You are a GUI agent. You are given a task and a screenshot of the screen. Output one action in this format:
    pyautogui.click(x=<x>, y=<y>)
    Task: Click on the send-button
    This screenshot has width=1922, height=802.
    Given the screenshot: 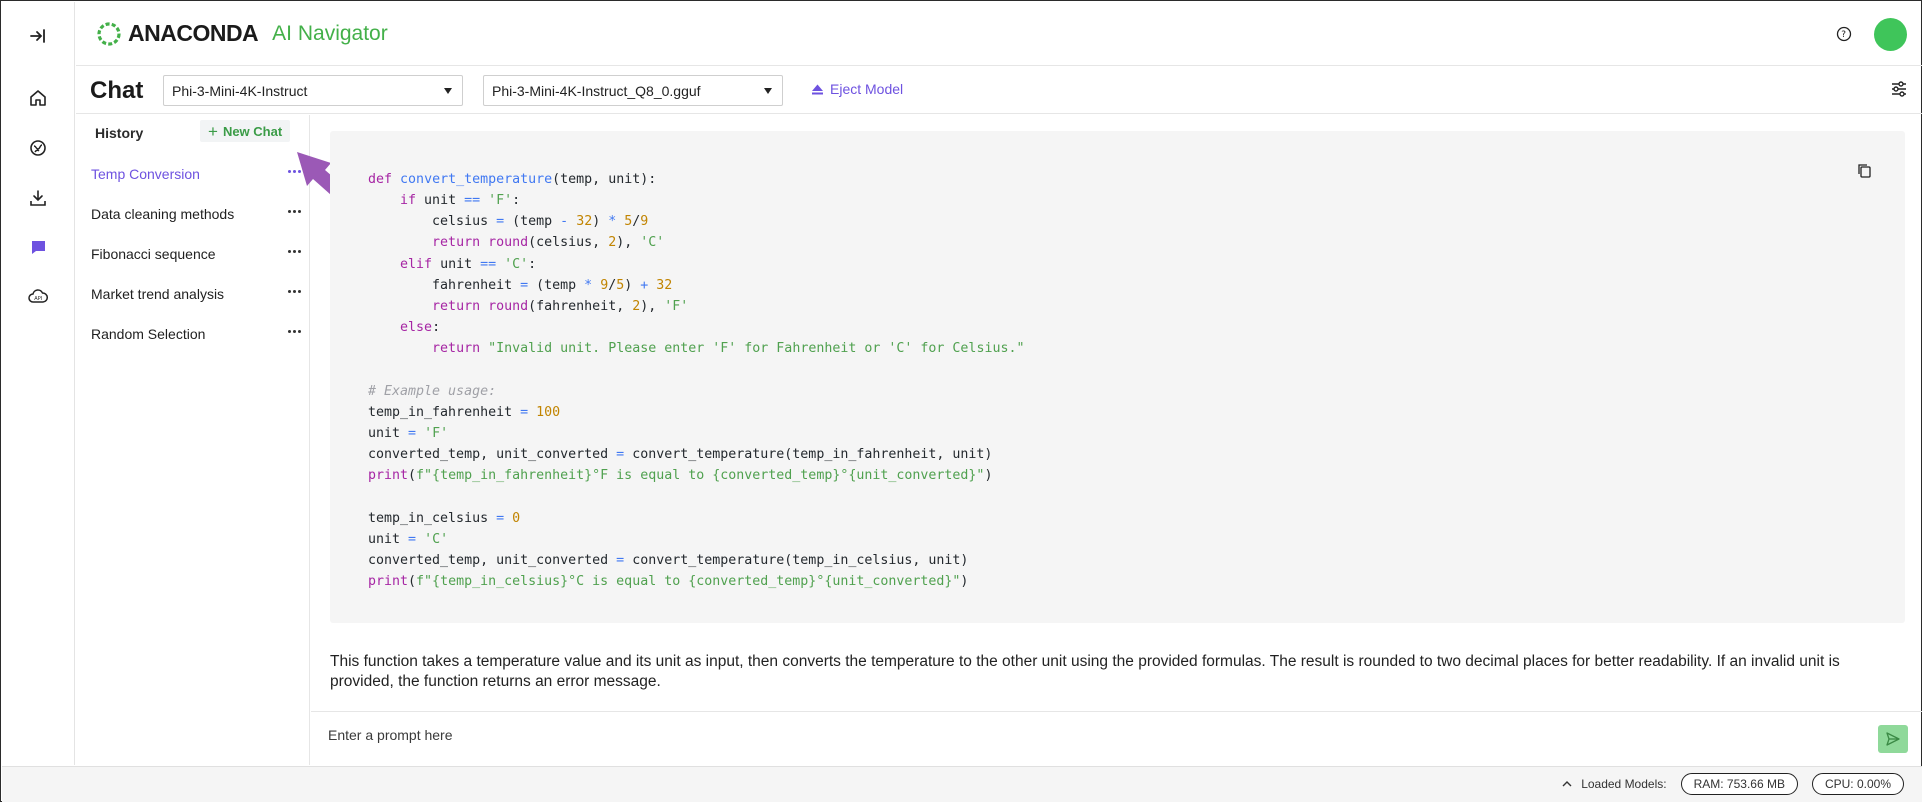 What is the action you would take?
    pyautogui.click(x=1893, y=739)
    